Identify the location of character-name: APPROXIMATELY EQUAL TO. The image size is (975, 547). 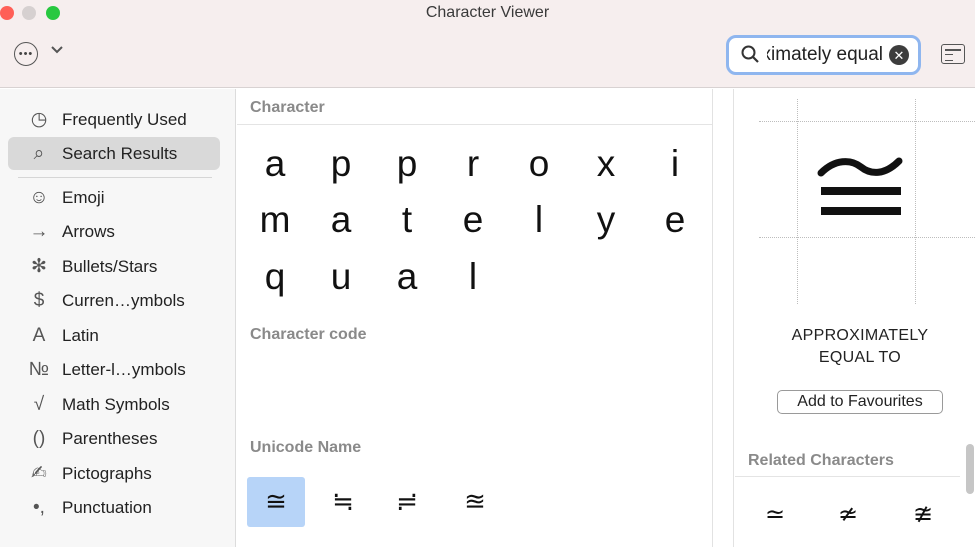
(860, 347).